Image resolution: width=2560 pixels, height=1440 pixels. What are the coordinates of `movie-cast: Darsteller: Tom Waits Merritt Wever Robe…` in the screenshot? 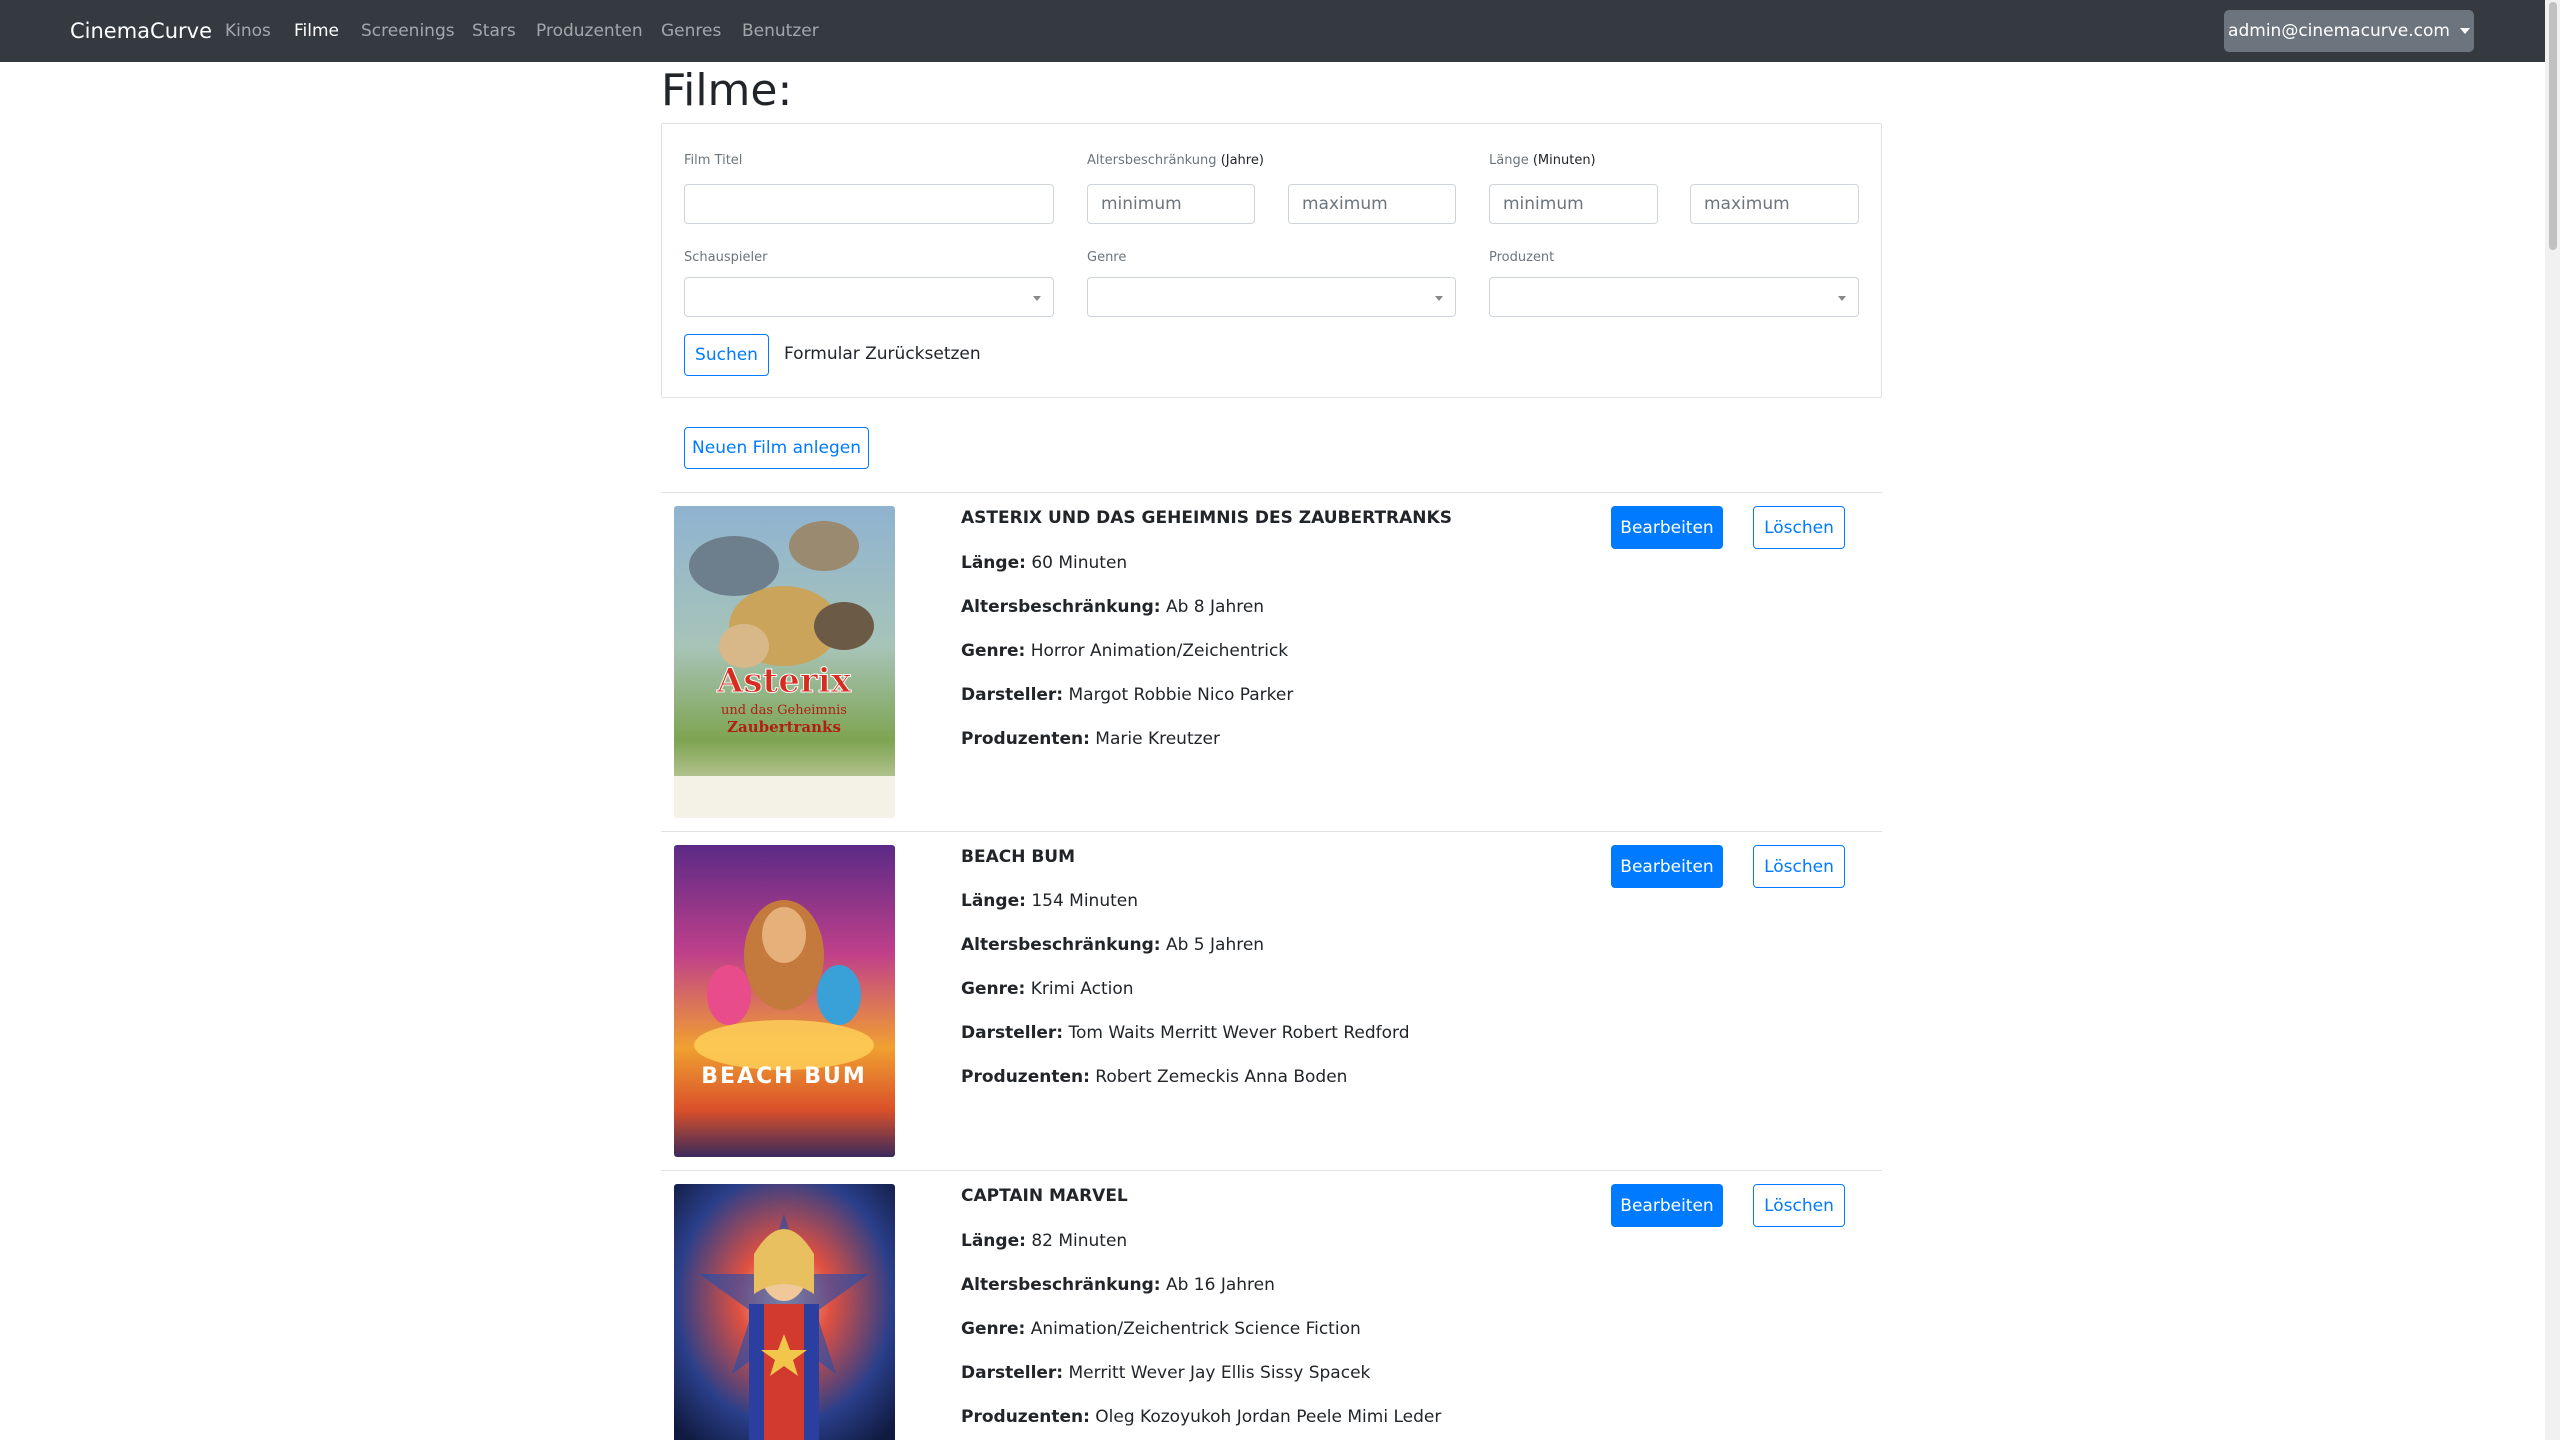 It's located at (1185, 1033).